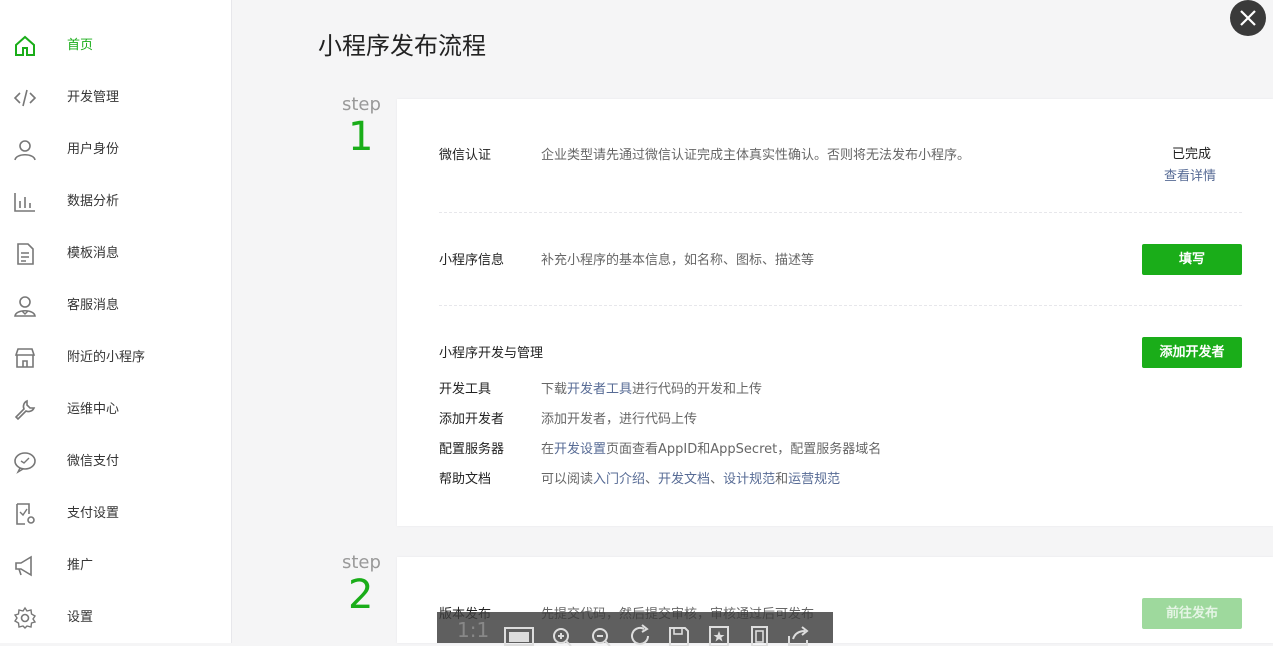 Image resolution: width=1273 pixels, height=646 pixels. I want to click on sidebar-item-label: 设置, so click(80, 617).